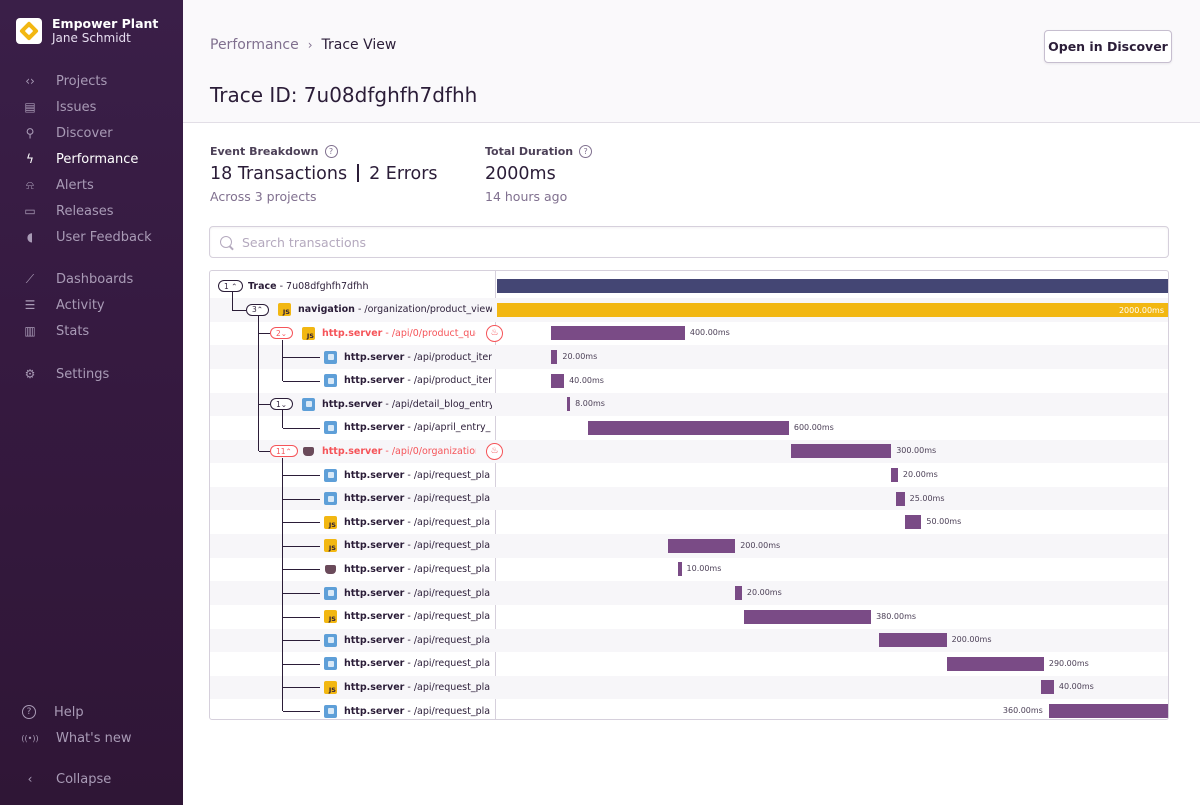 This screenshot has width=1200, height=805. What do you see at coordinates (689, 687) in the screenshot?
I see `transaction-row: JS http.server - /api/request_pla 40.00ms` at bounding box center [689, 687].